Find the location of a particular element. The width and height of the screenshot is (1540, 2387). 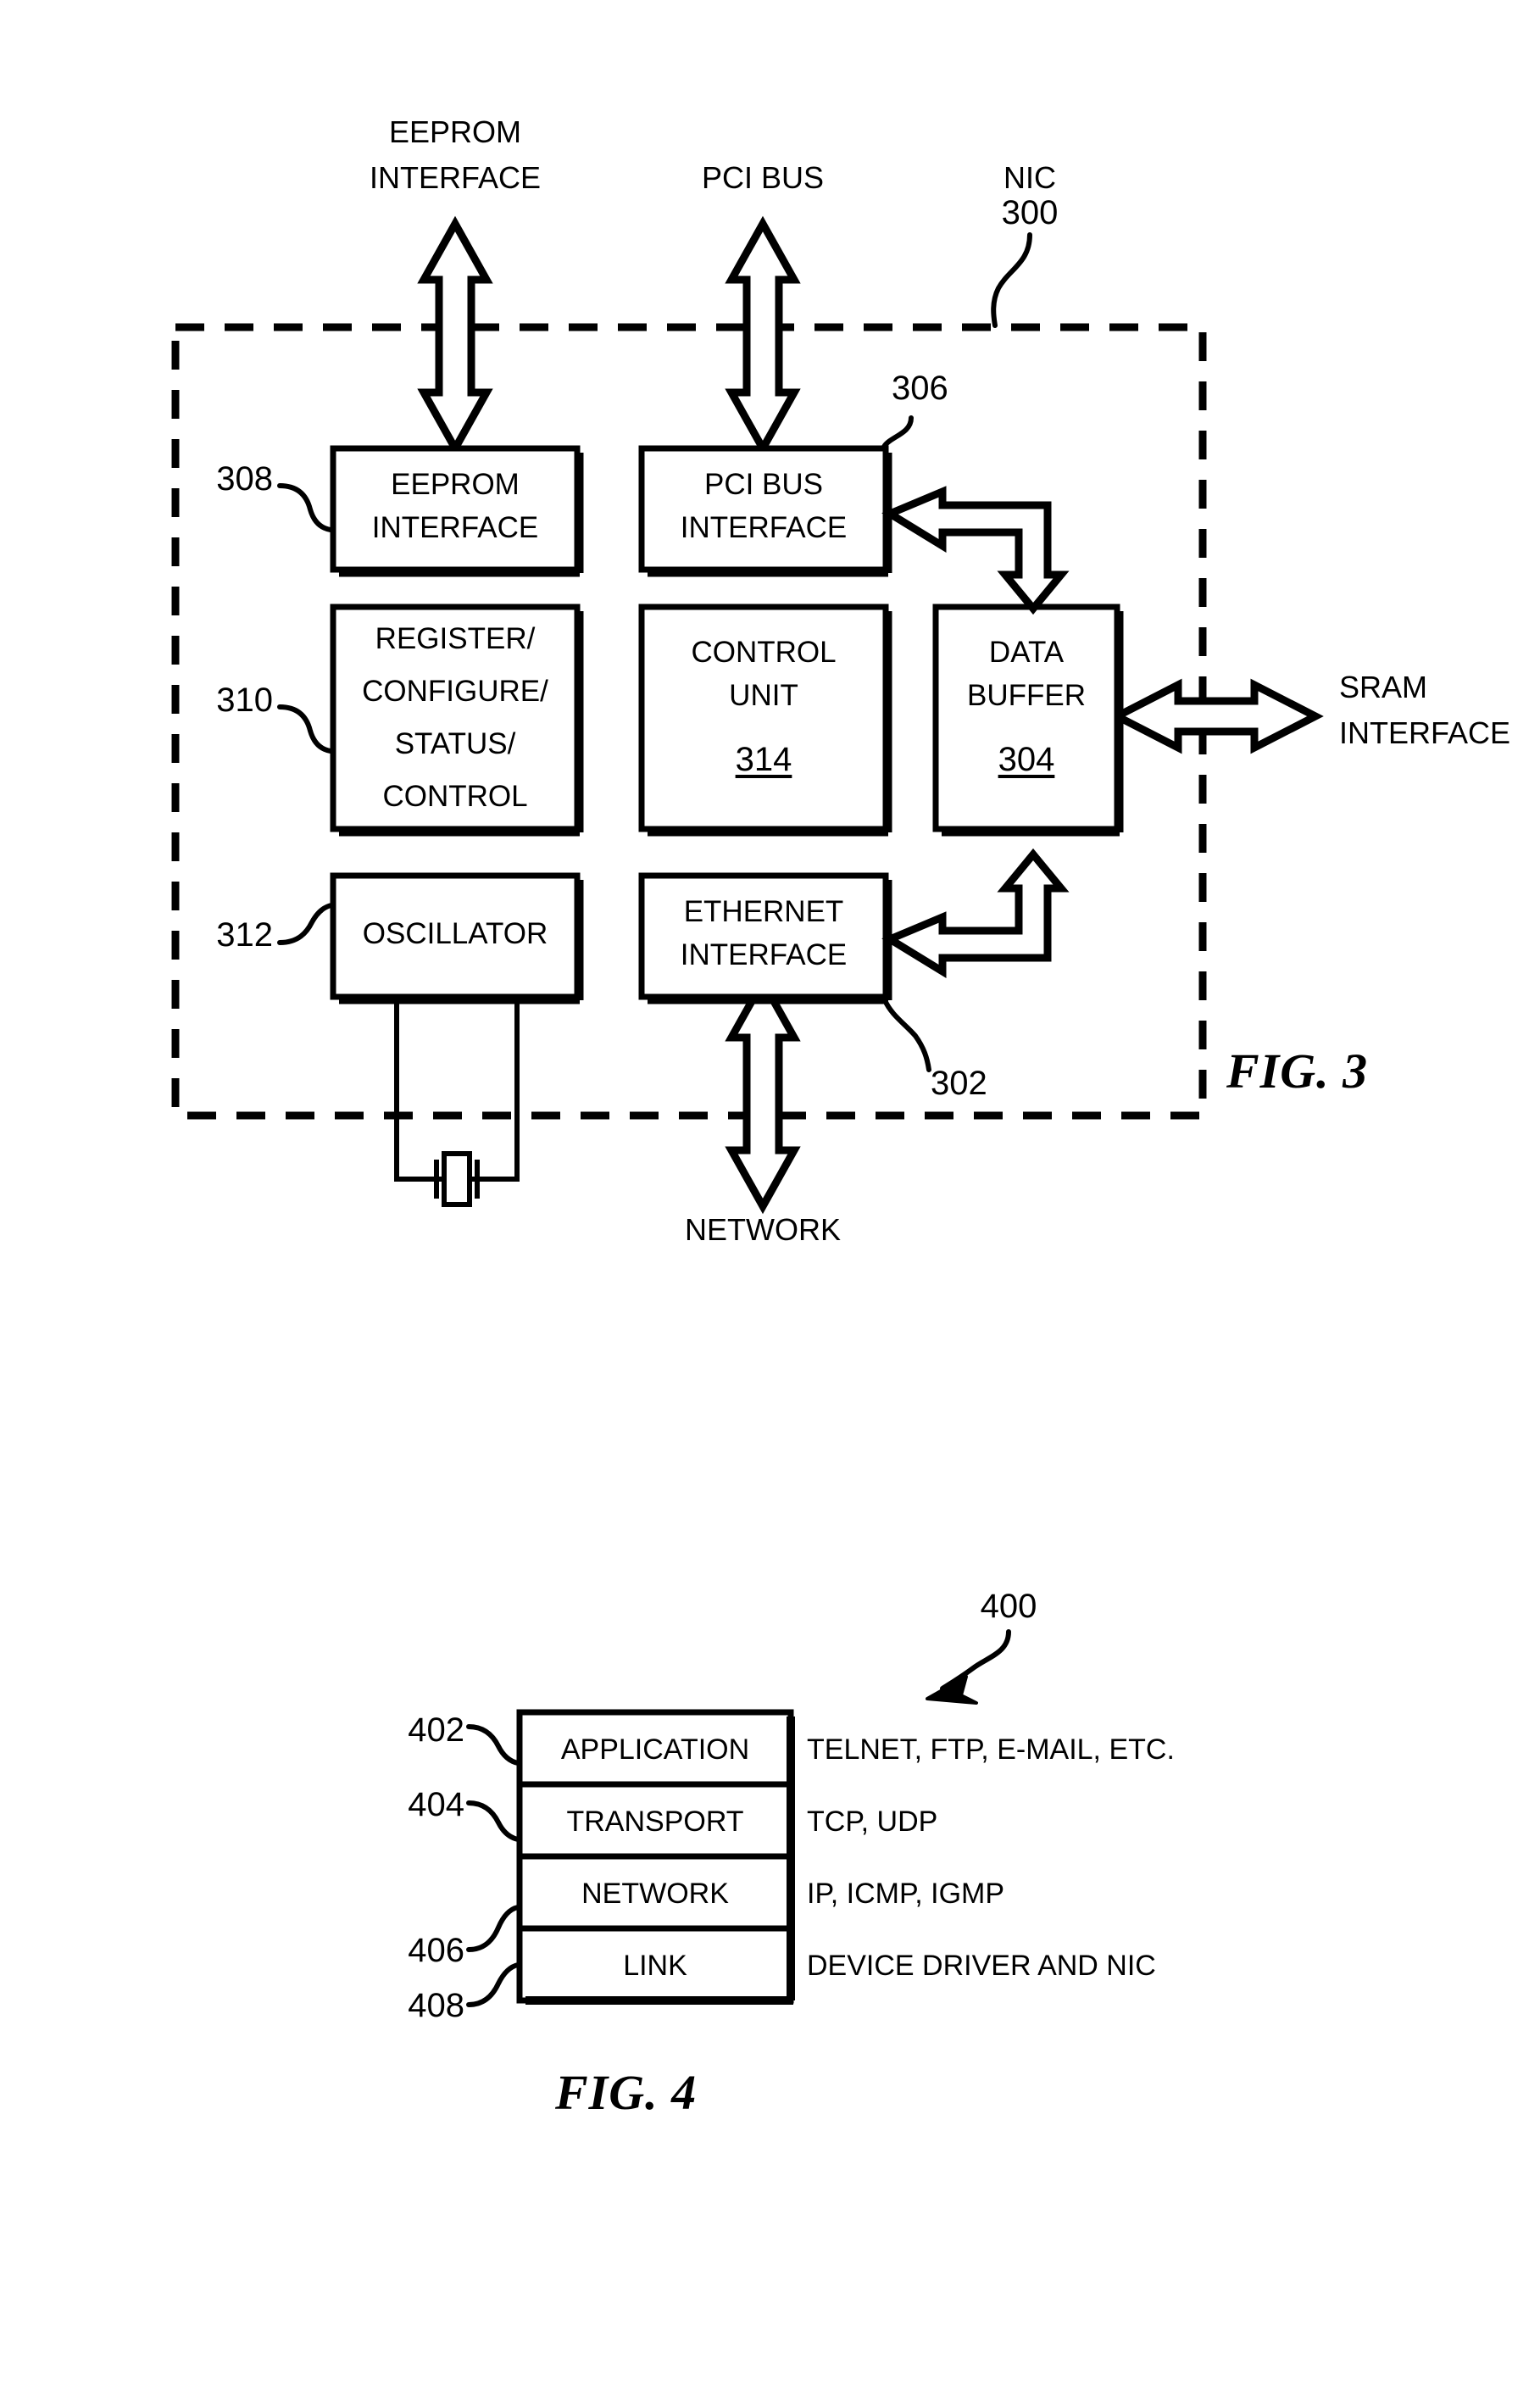

ethernet-interface-line1: ETHERNET is located at coordinates (764, 911).